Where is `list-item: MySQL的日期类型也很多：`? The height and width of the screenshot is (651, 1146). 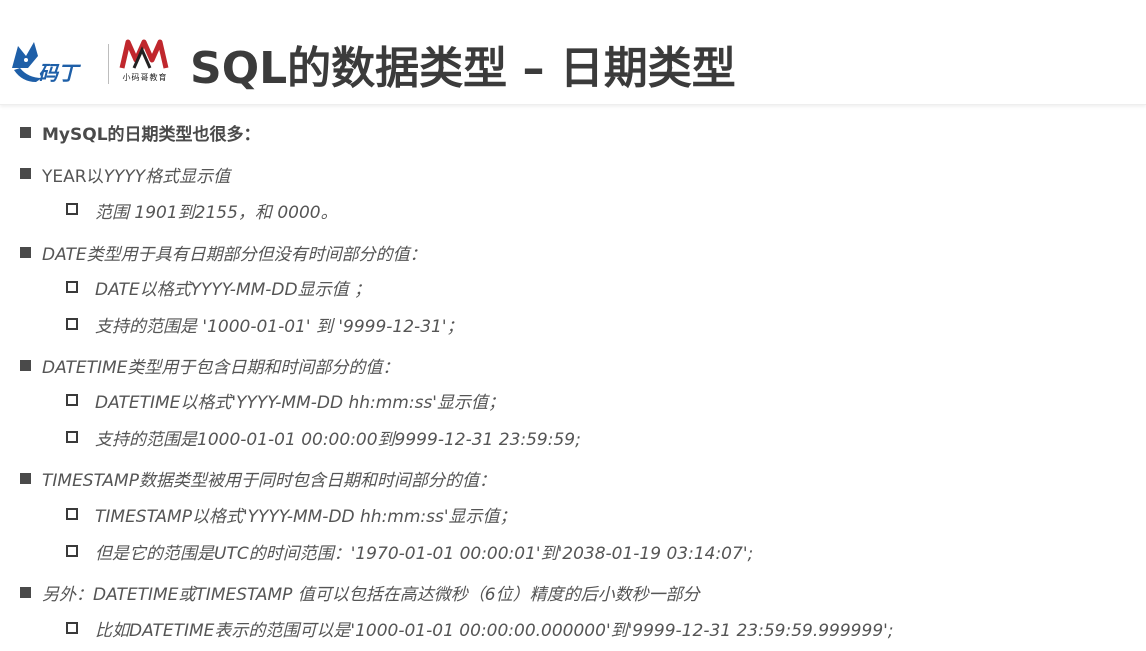 list-item: MySQL的日期类型也很多： is located at coordinates (151, 135).